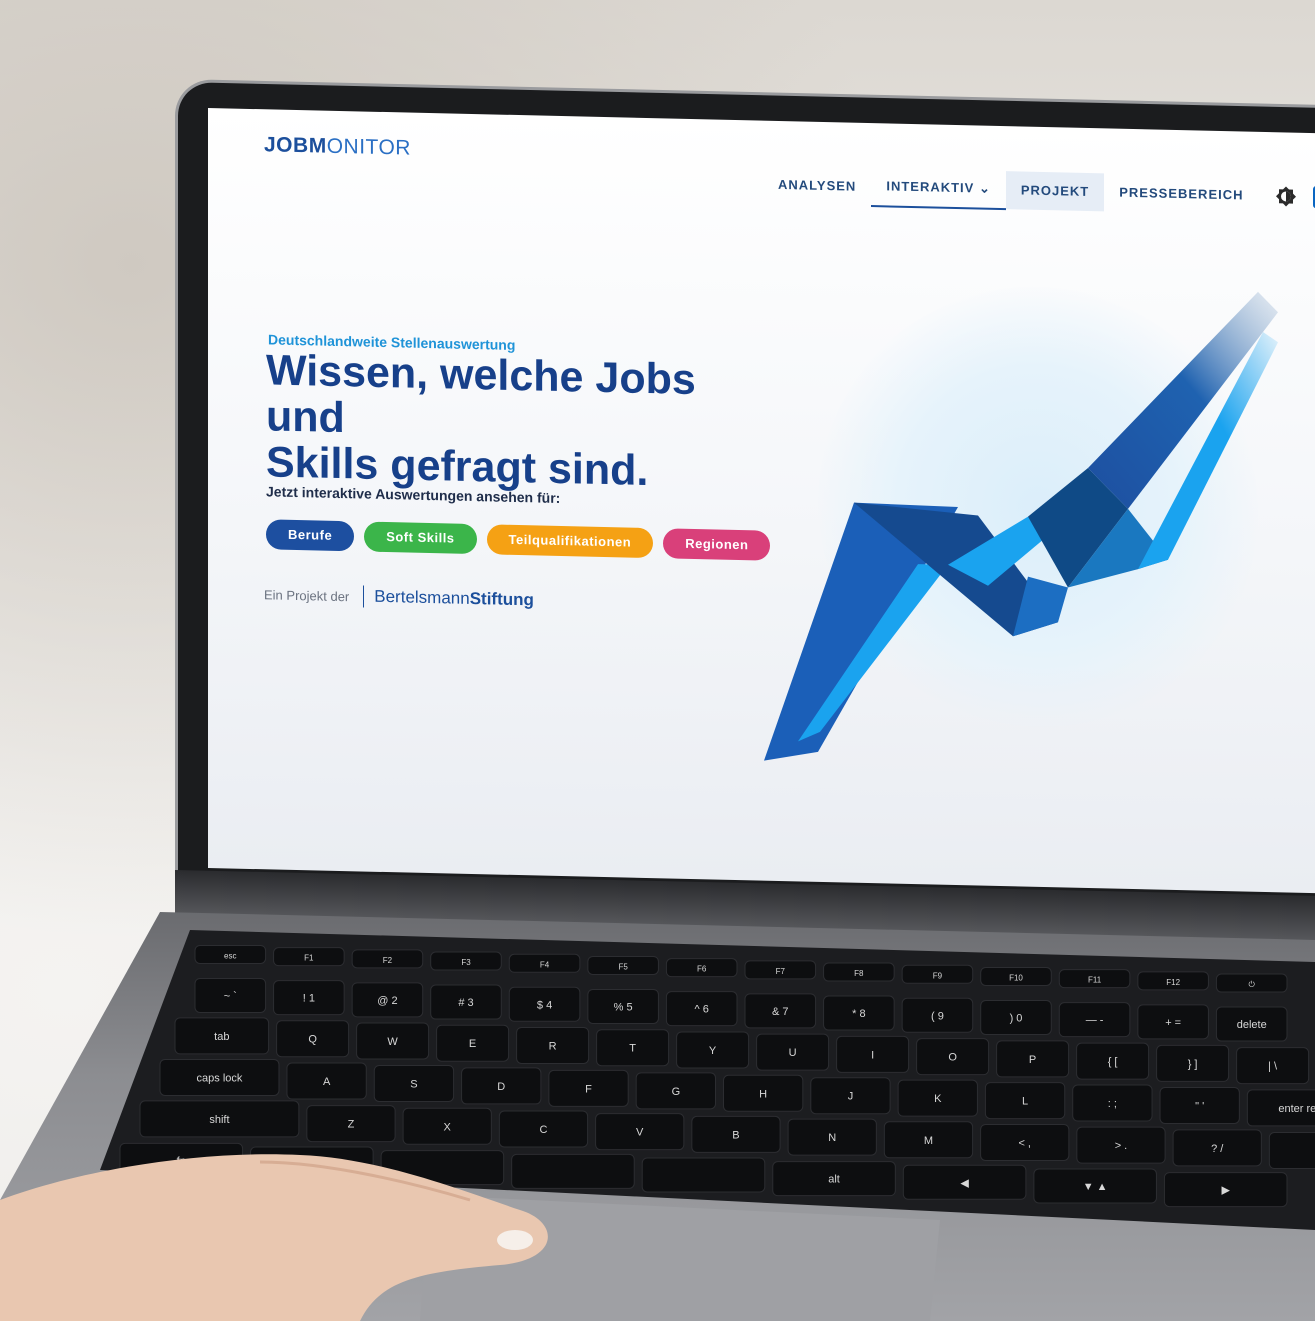 The image size is (1315, 1321). What do you see at coordinates (1032, 1060) in the screenshot?
I see `keyboard-key-label: P` at bounding box center [1032, 1060].